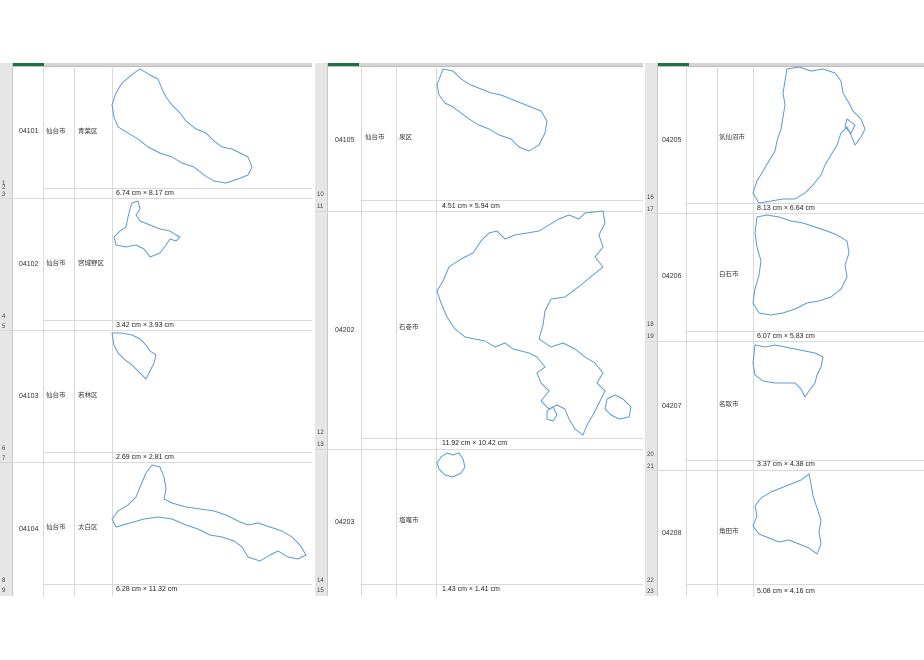 Image resolution: width=924 pixels, height=660 pixels. Describe the element at coordinates (88, 130) in the screenshot. I see `ward-cell: 青葉区` at that location.